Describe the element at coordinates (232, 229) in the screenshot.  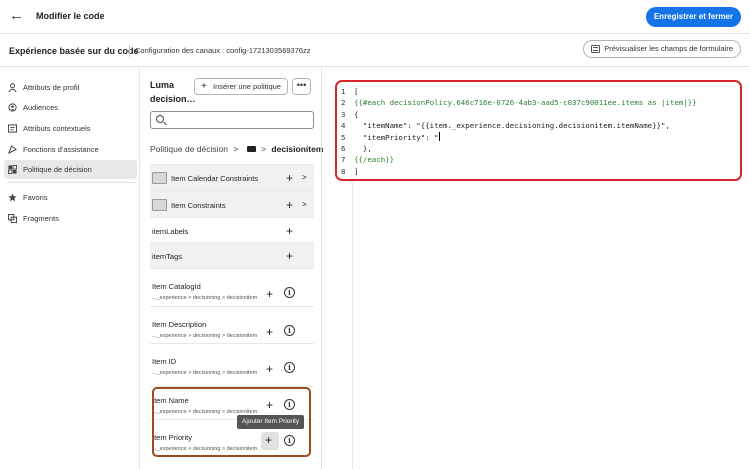
I see `list-item: itemLabels +` at that location.